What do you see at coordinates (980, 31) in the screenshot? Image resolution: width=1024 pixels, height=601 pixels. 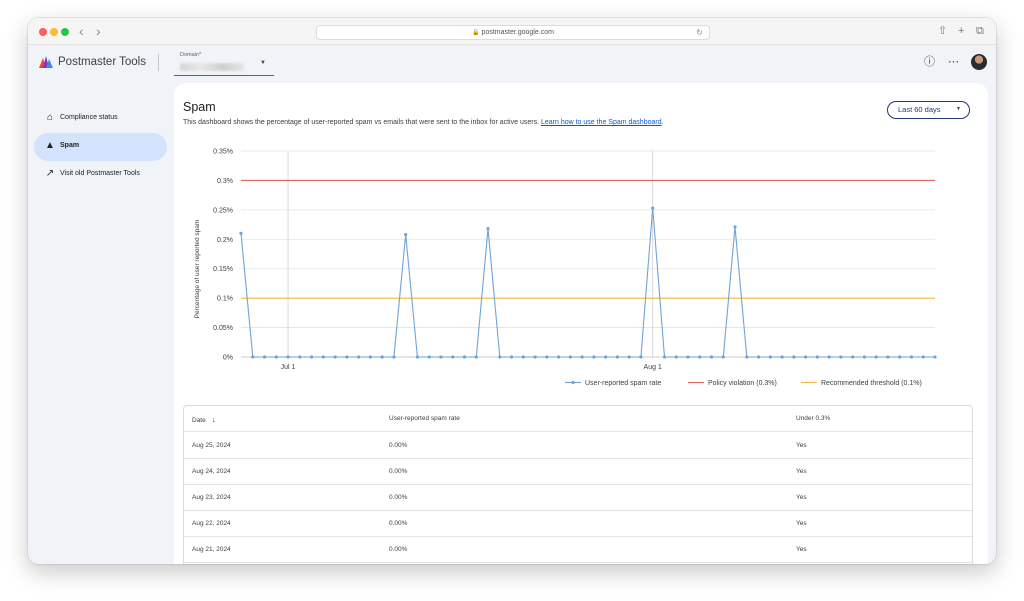 I see `tab-overview-icon: ⧉` at bounding box center [980, 31].